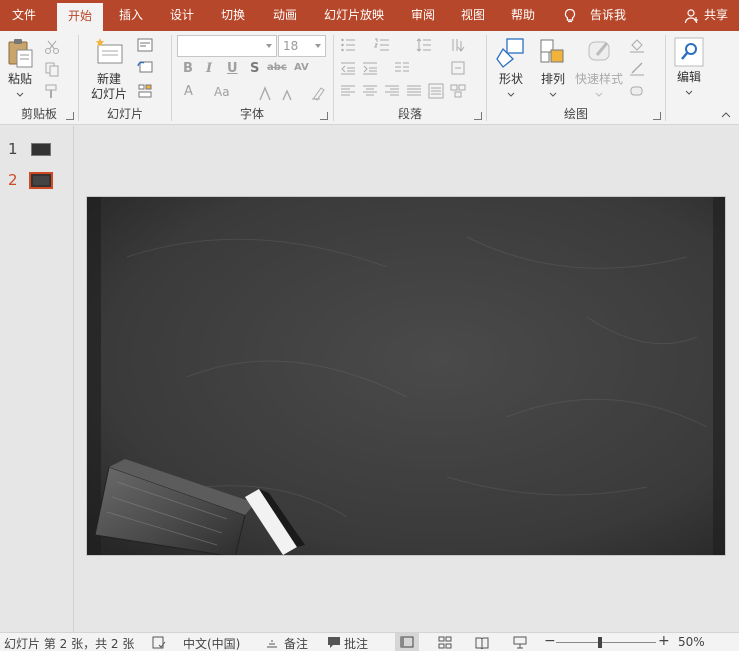 This screenshot has width=739, height=651. What do you see at coordinates (424, 45) in the screenshot?
I see `line-spacing-icon` at bounding box center [424, 45].